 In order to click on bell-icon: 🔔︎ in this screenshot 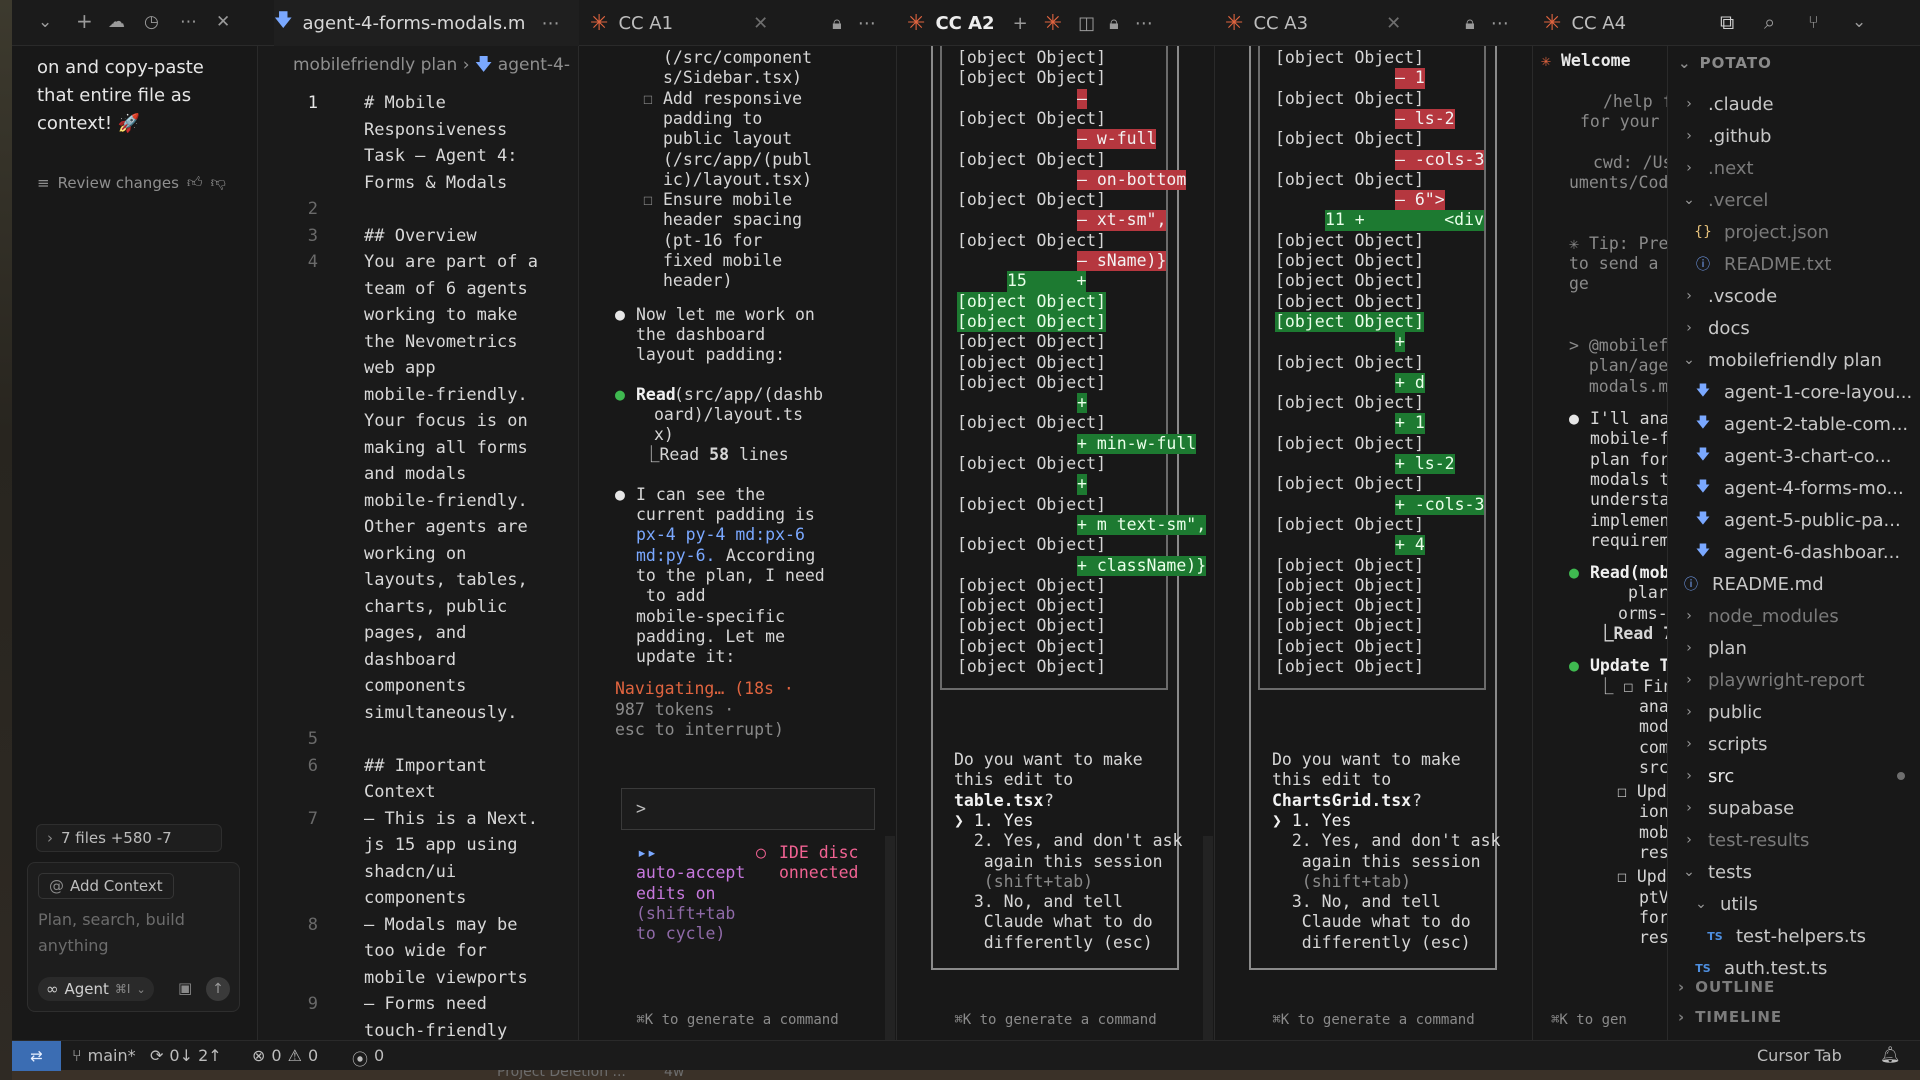, I will do `click(1890, 1054)`.